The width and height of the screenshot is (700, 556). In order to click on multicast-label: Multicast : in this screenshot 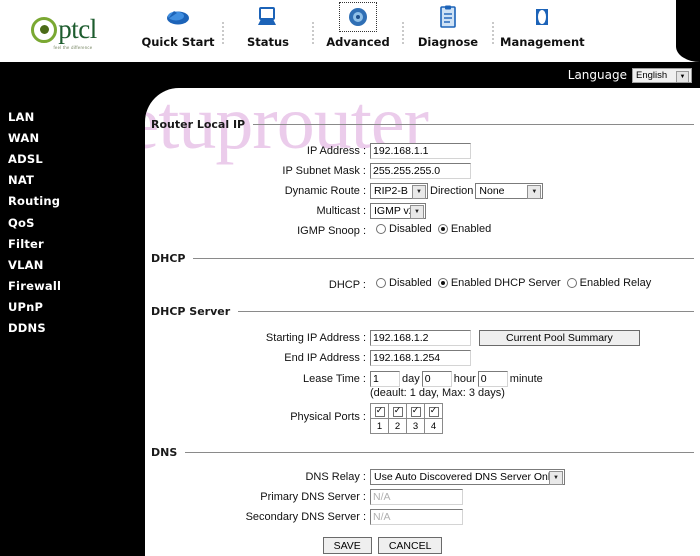, I will do `click(341, 211)`.